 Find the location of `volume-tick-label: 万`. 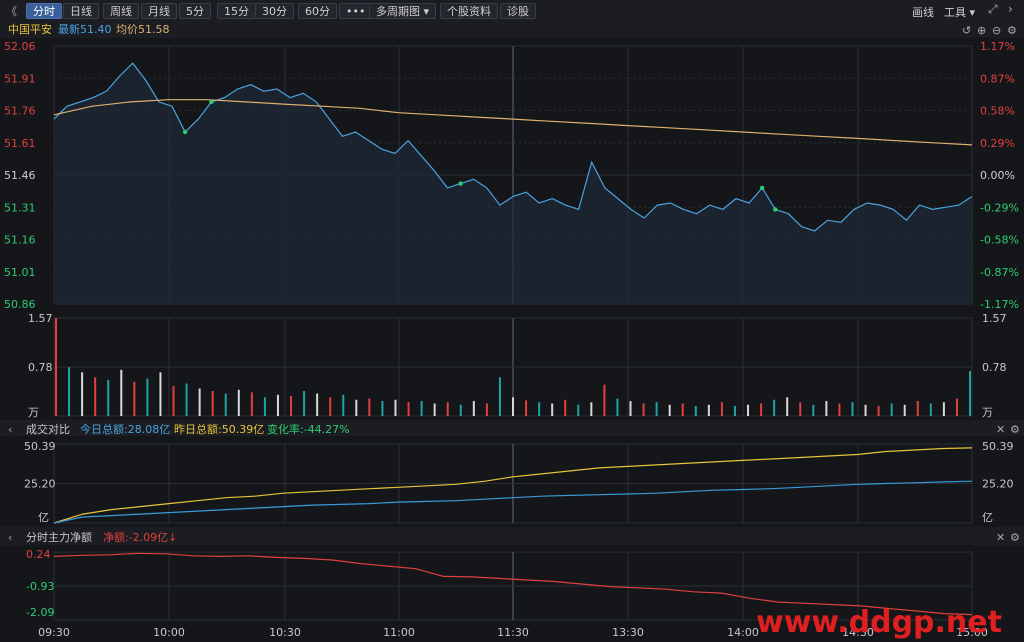

volume-tick-label: 万 is located at coordinates (33, 412).